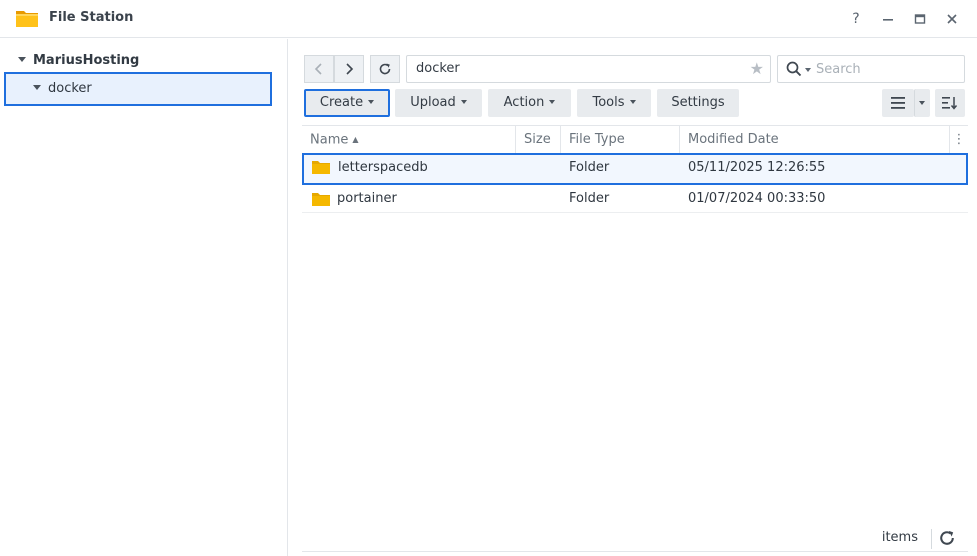  I want to click on footer-divider, so click(931, 539).